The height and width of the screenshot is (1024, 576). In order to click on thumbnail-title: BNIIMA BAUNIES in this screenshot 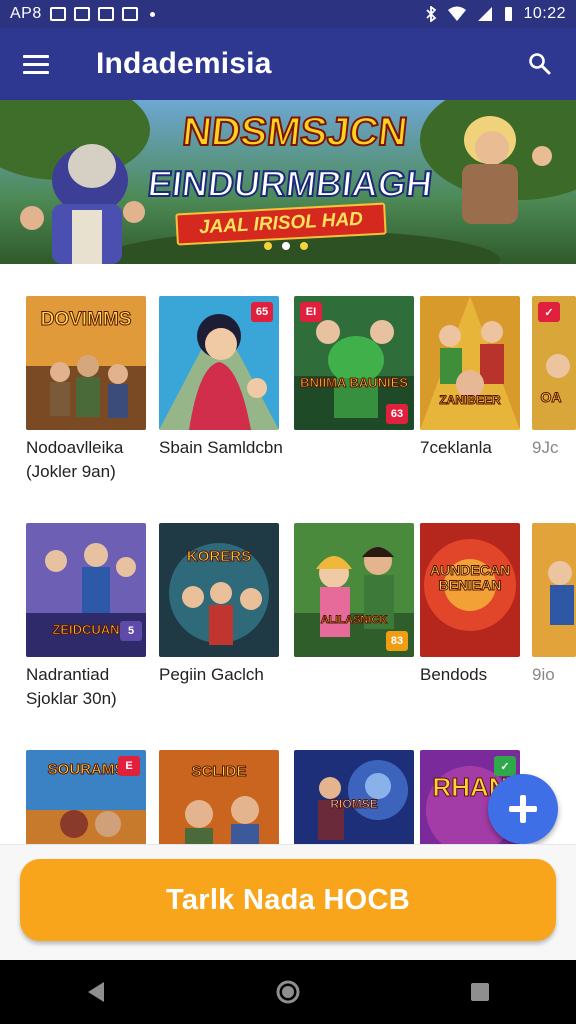, I will do `click(354, 382)`.